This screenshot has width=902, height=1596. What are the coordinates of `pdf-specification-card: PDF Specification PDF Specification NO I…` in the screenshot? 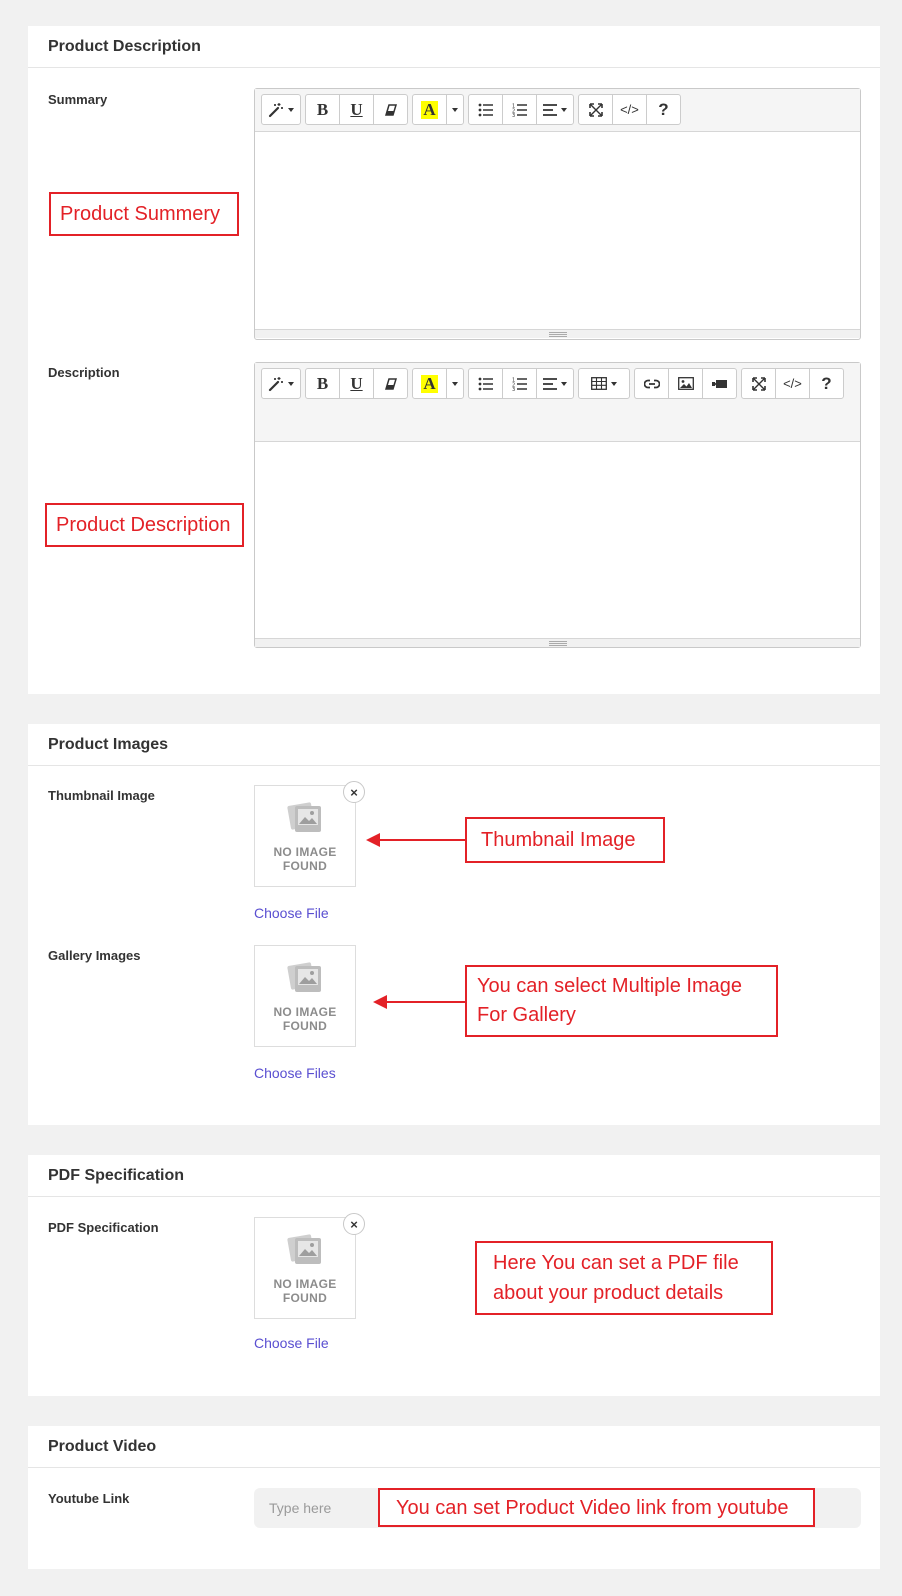 It's located at (454, 1275).